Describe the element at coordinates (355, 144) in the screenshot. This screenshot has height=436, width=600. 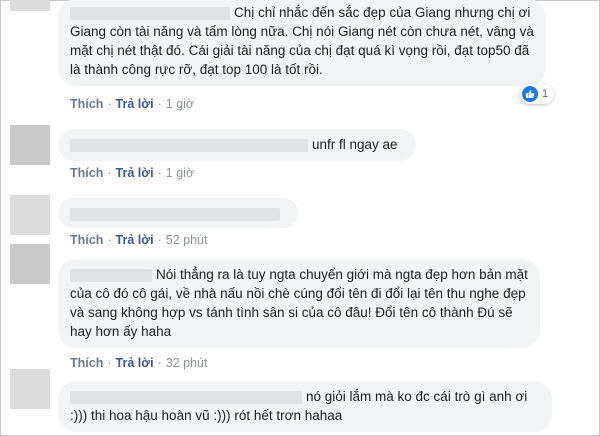
I see `comment-text: unfr fl ngay ae` at that location.